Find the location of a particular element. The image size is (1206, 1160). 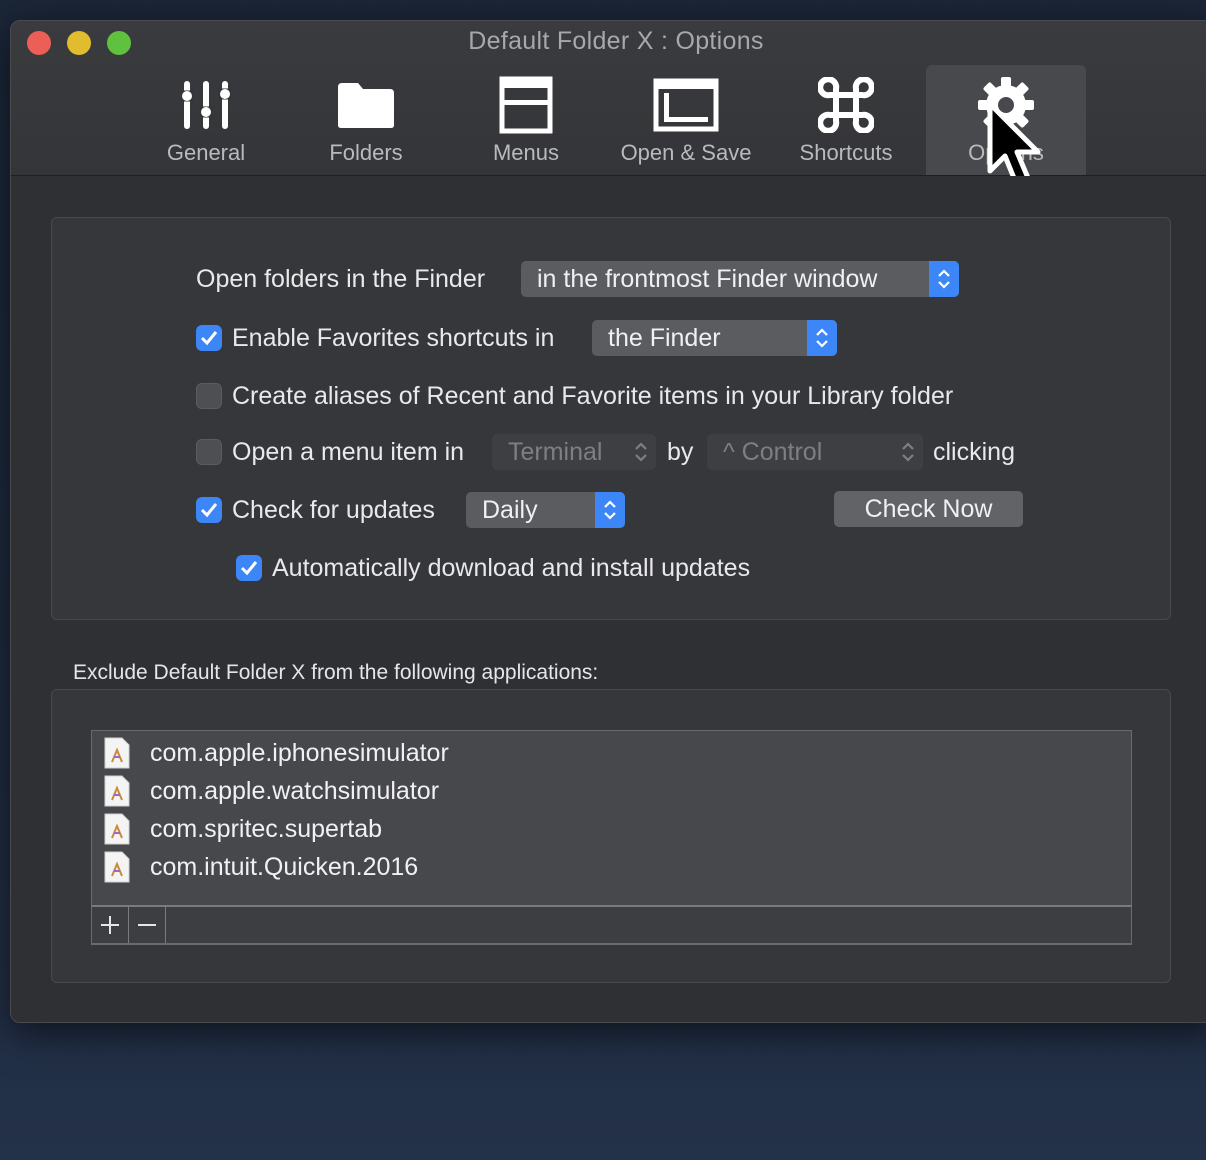

list-item: com.apple.iphonesimulator is located at coordinates (276, 753).